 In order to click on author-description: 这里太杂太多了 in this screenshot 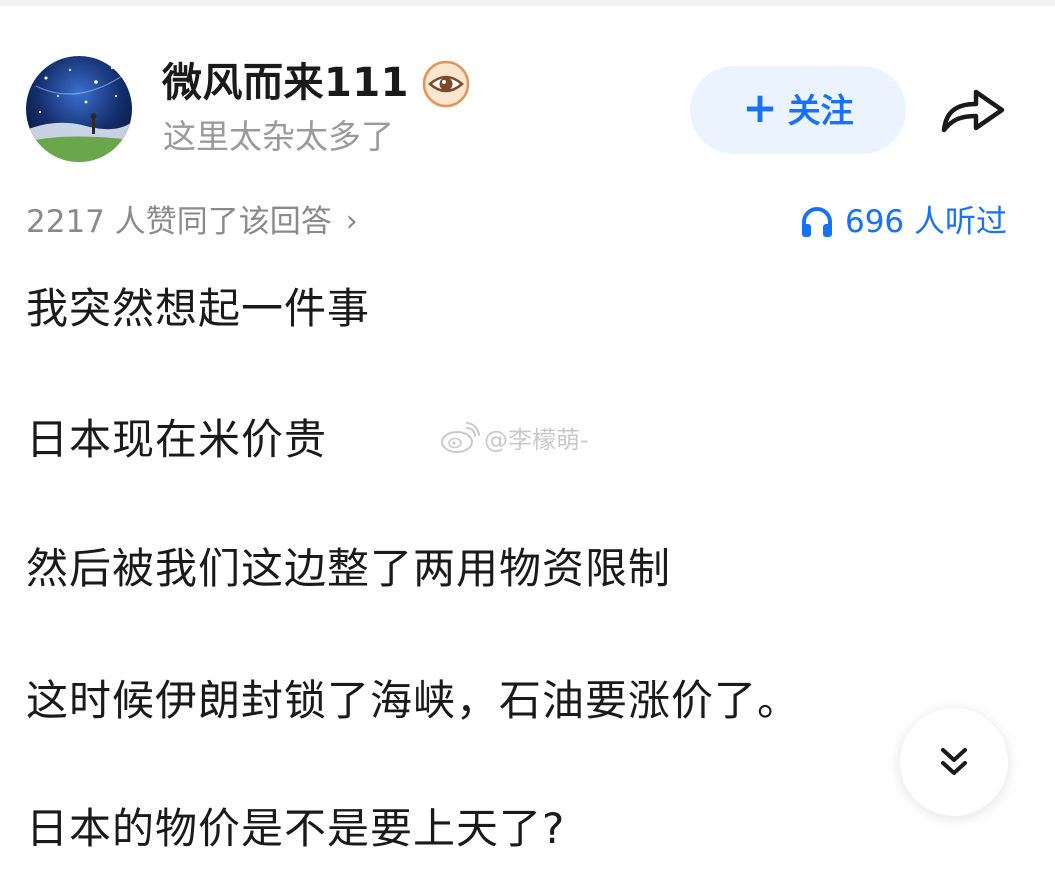, I will do `click(278, 136)`.